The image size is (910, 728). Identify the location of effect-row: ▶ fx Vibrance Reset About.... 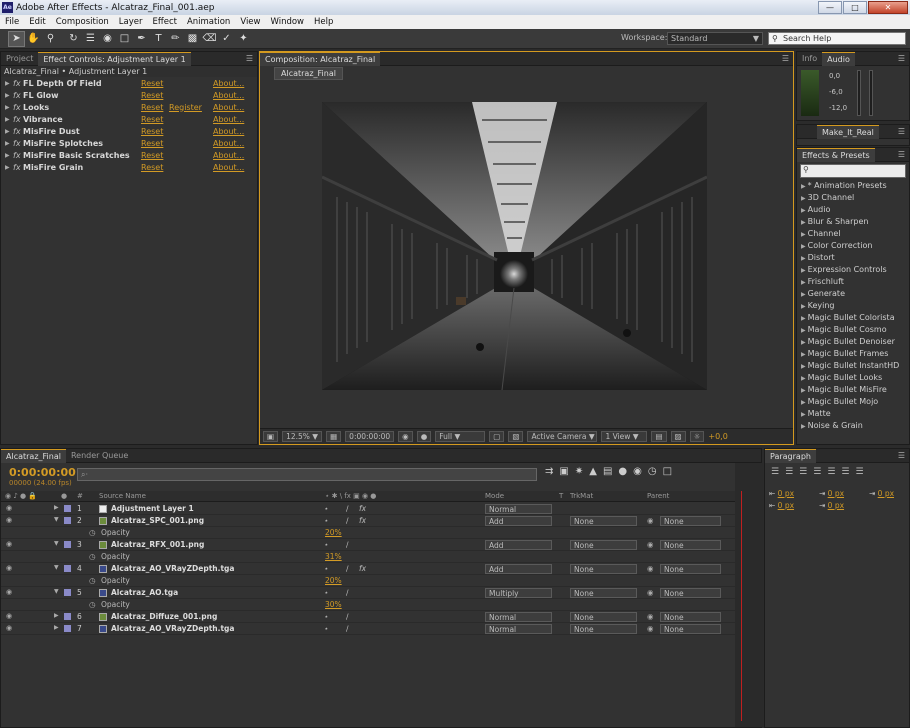
(129, 119).